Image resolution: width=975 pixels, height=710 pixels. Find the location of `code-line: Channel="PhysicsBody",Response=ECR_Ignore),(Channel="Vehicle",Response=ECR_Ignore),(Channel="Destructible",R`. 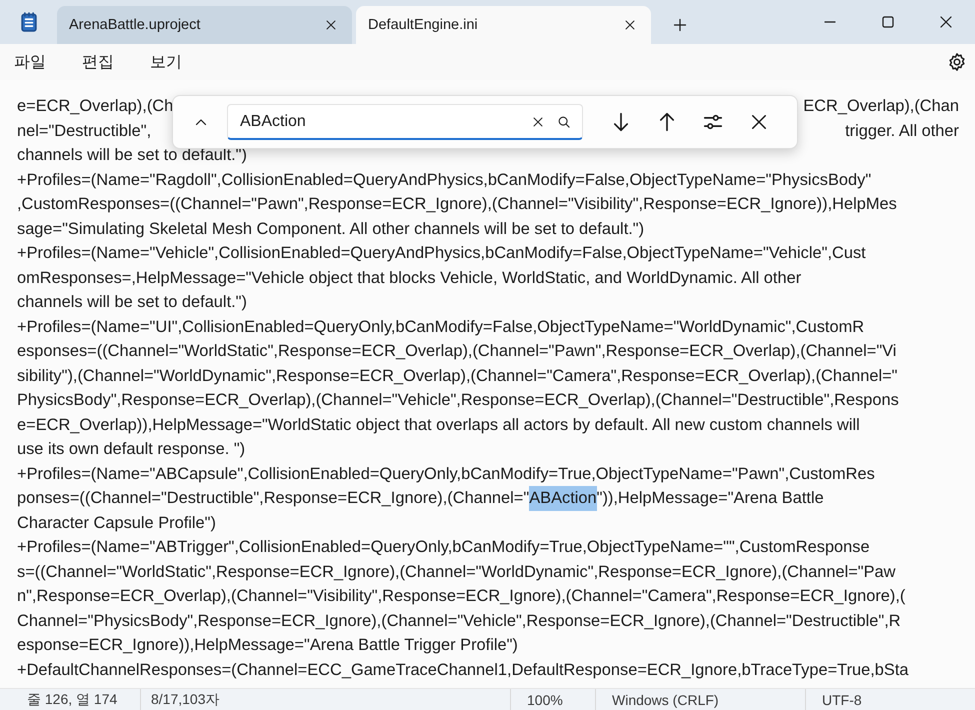

code-line: Channel="PhysicsBody",Response=ECR_Ignore),(Channel="Vehicle",Response=ECR_Ignore),(Channel="Destructible",R is located at coordinates (459, 621).